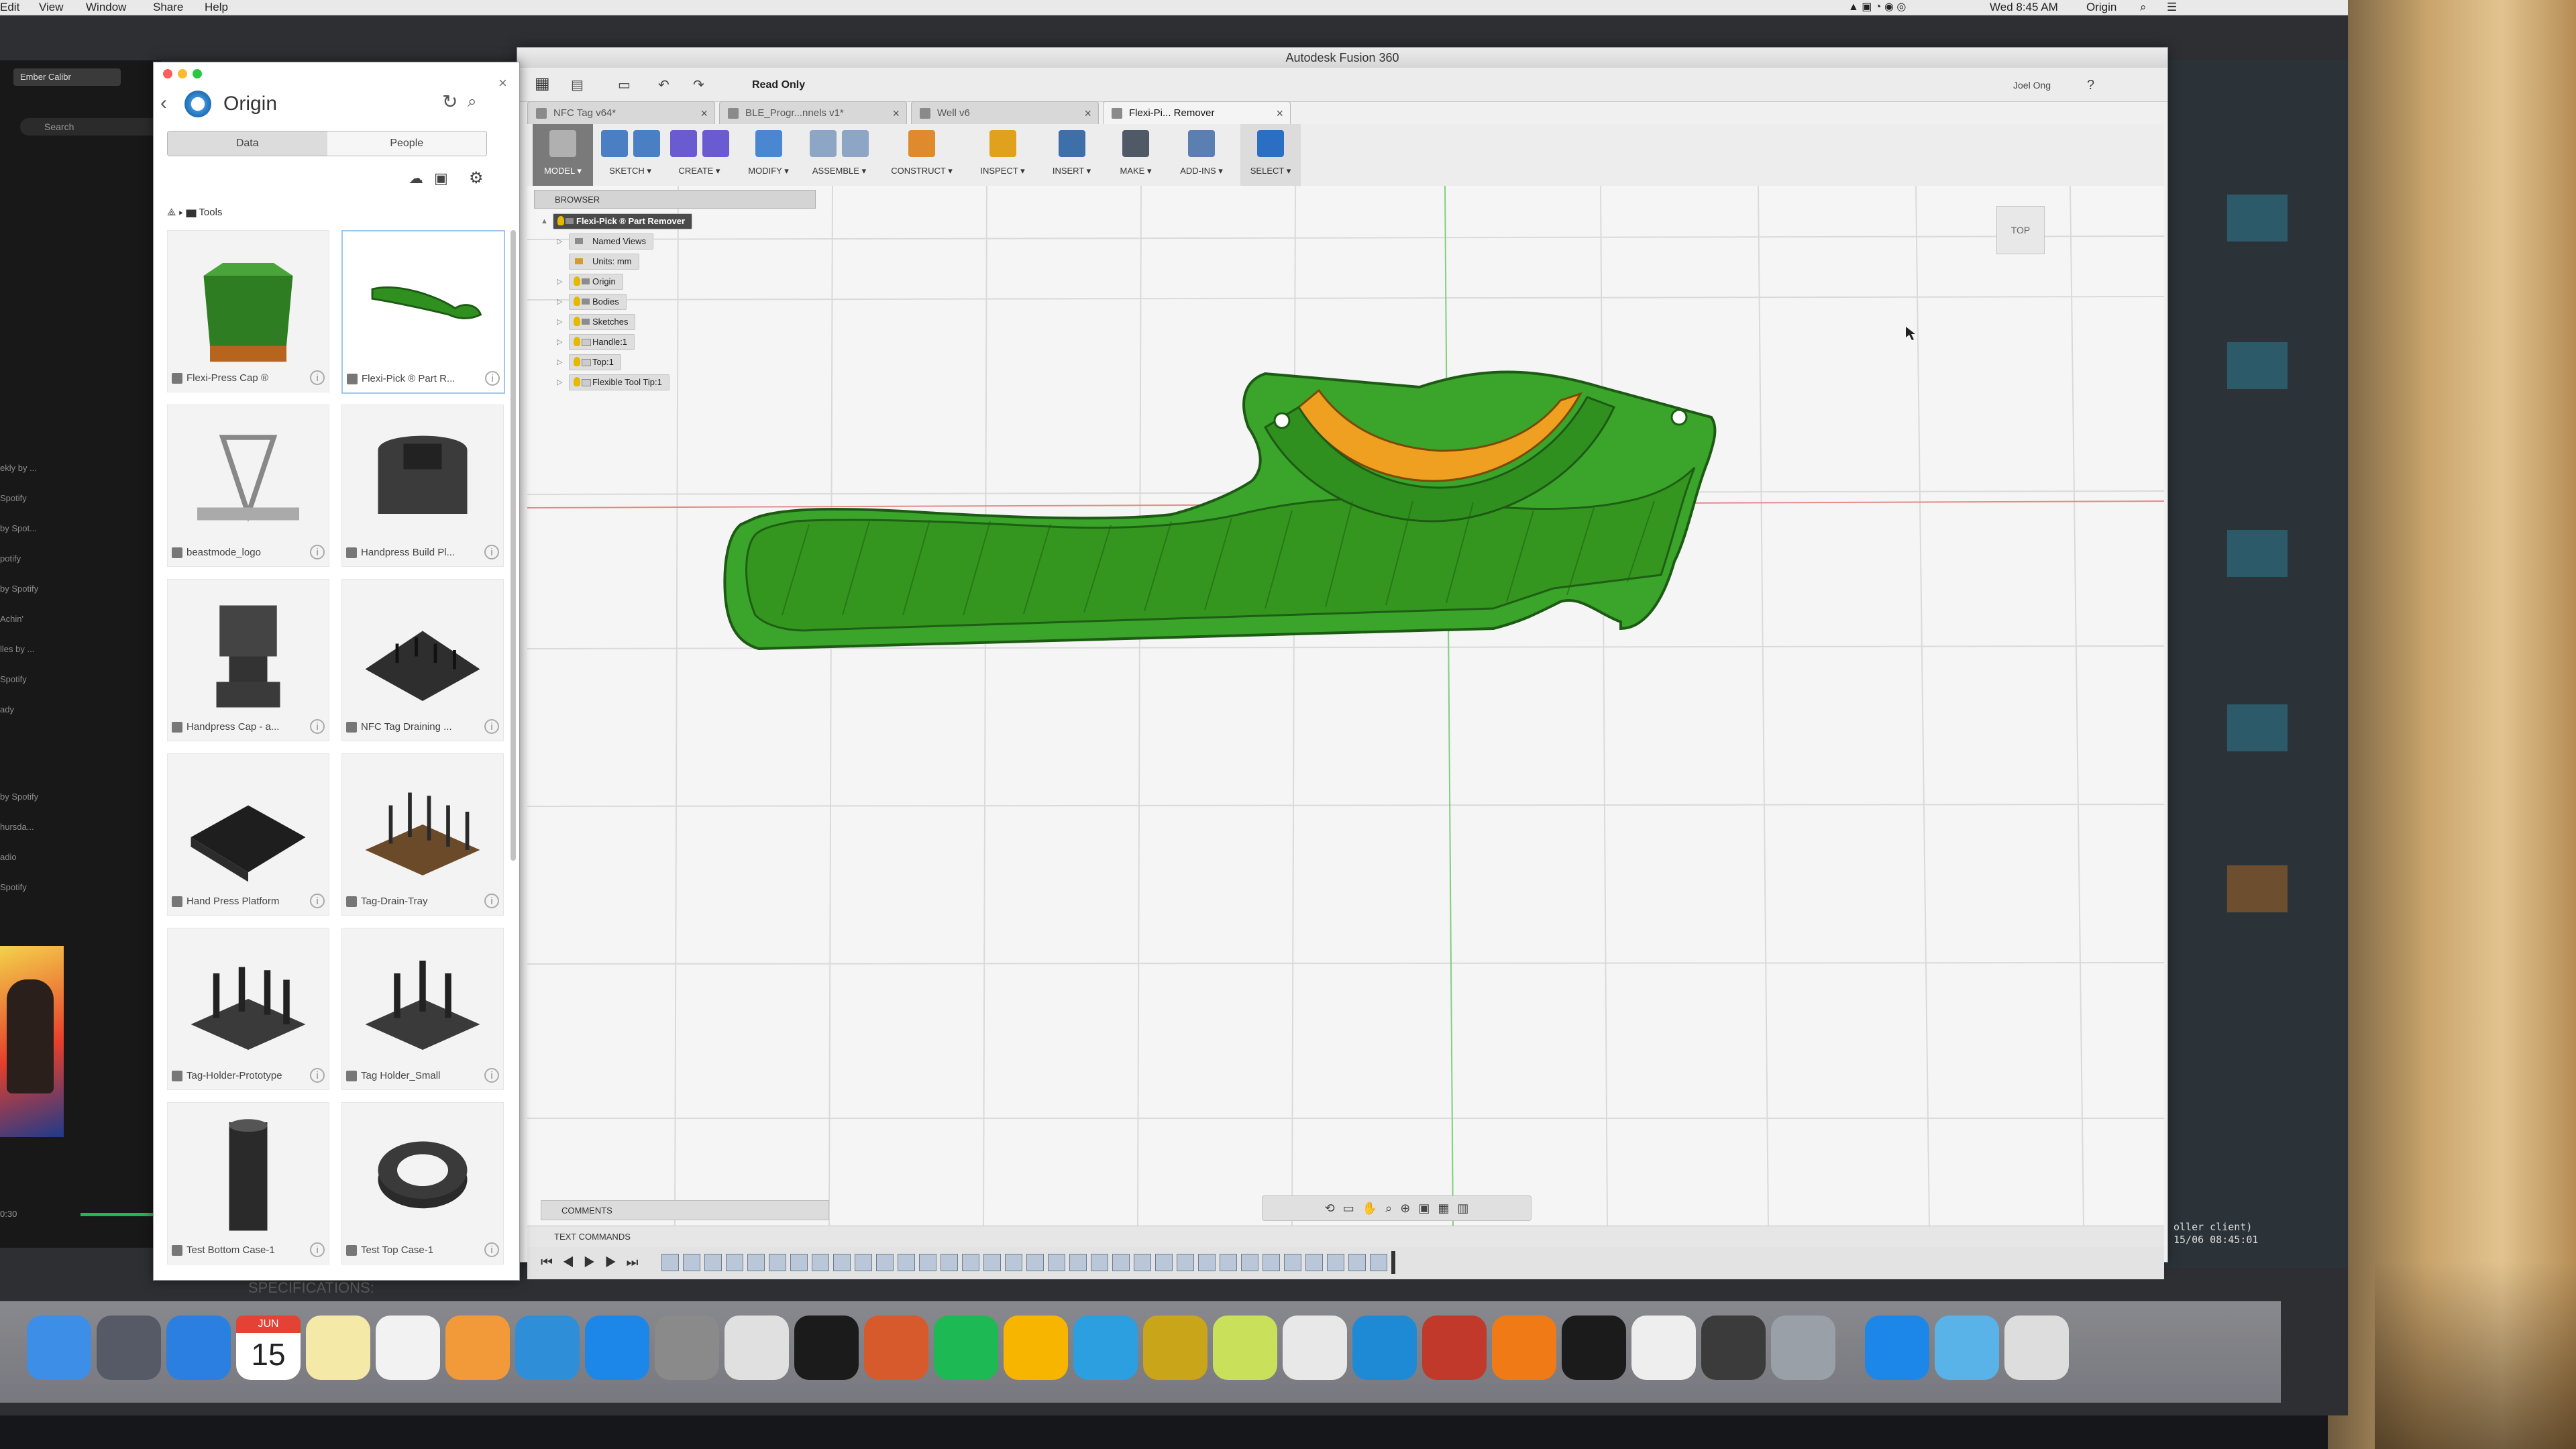 Image resolution: width=2576 pixels, height=1449 pixels. Describe the element at coordinates (194, 213) in the screenshot. I see `breadcrumb: ⟁ ▸ ▆ Tools` at that location.